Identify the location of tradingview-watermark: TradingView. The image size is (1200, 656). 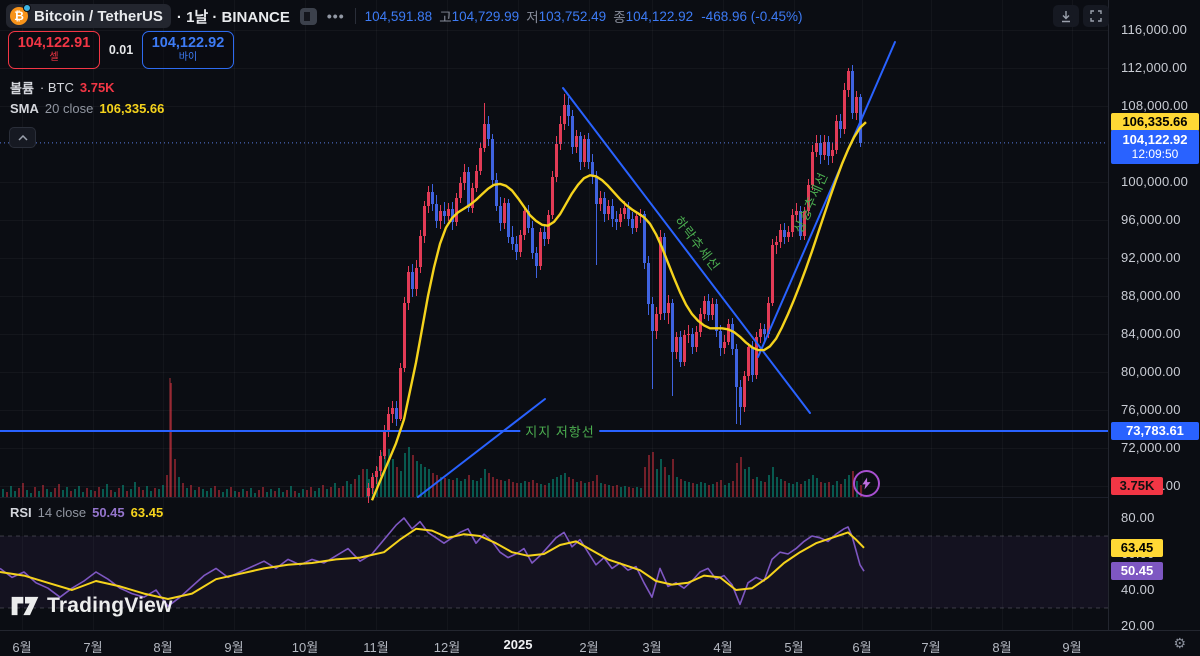
(91, 606).